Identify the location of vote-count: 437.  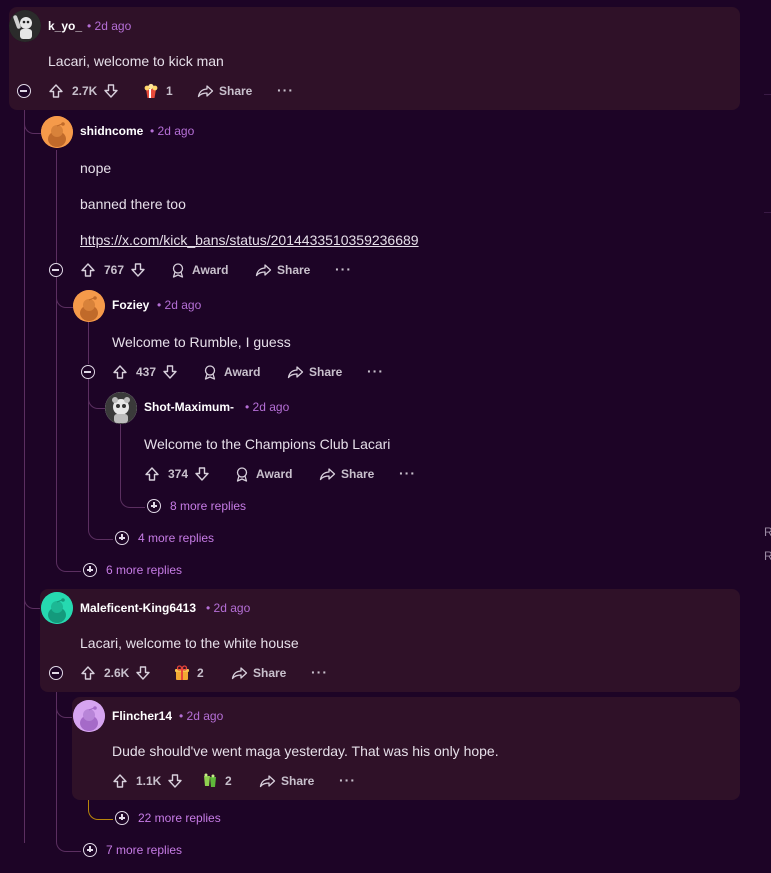
(146, 372).